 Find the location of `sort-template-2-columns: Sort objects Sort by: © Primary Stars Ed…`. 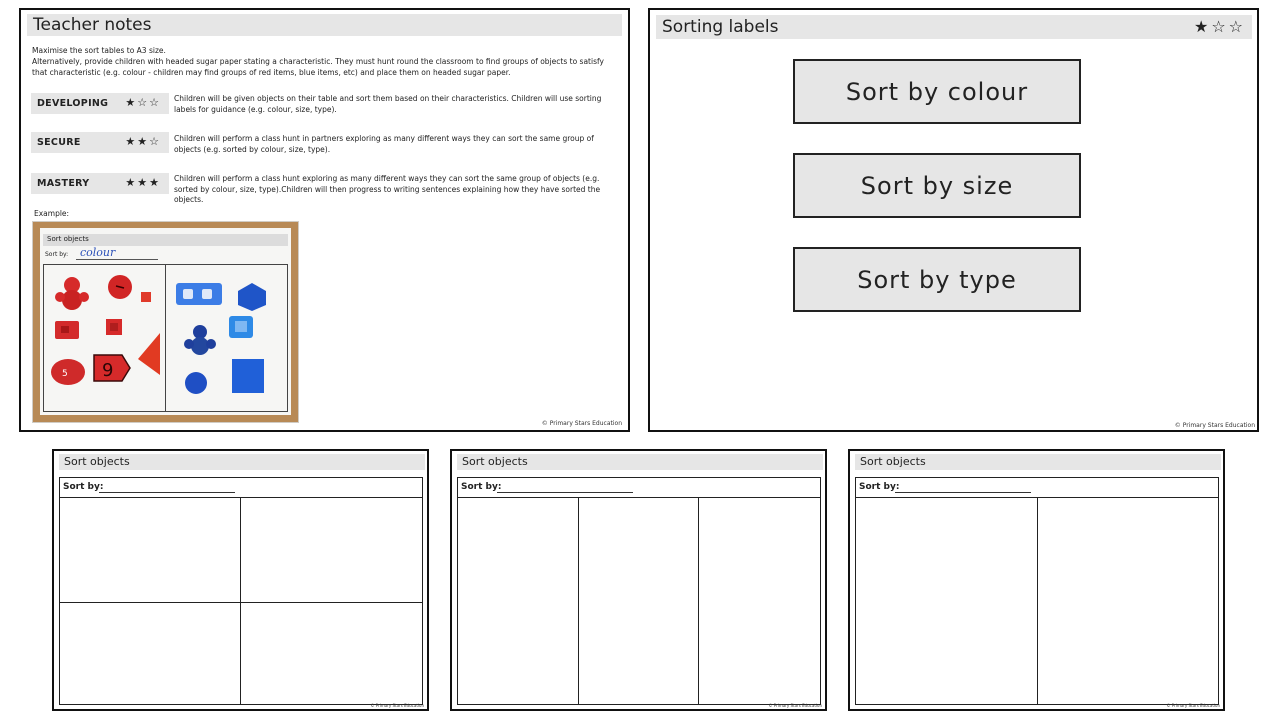

sort-template-2-columns: Sort objects Sort by: © Primary Stars Ed… is located at coordinates (1036, 580).